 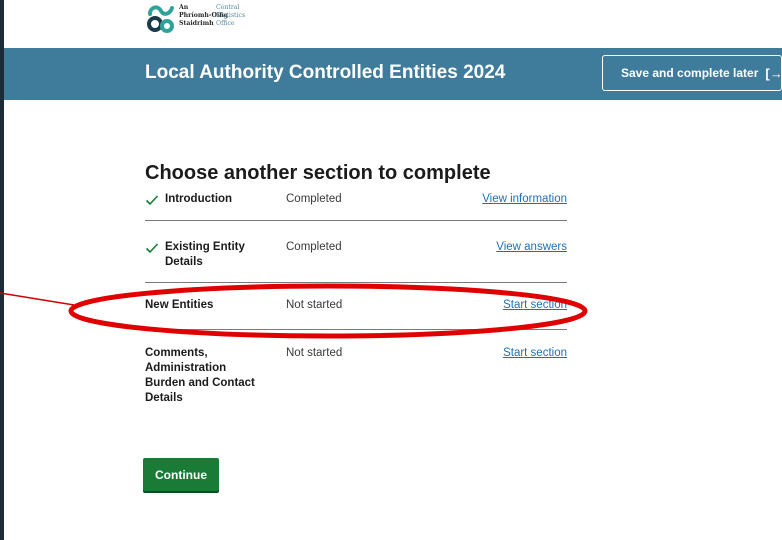 I want to click on start-section-link-new-entities: Start section, so click(x=535, y=305).